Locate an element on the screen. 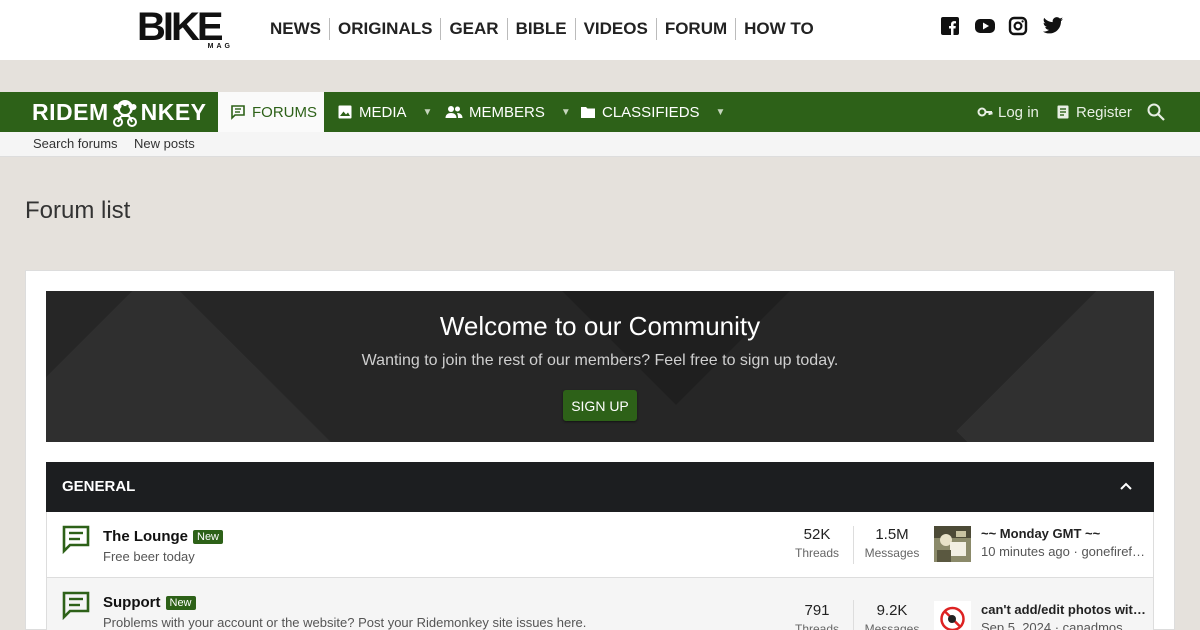  nav-bible: BIBLE is located at coordinates (542, 29).